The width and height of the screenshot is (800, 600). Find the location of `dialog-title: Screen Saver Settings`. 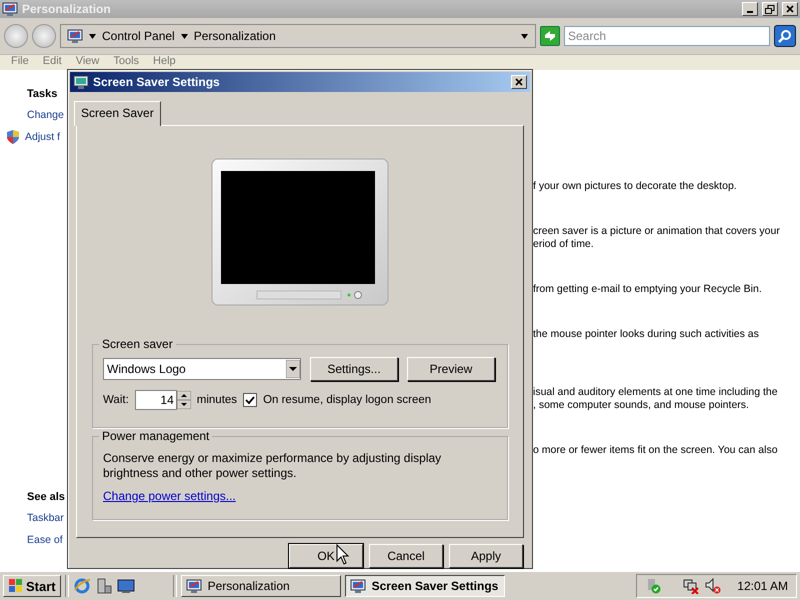

dialog-title: Screen Saver Settings is located at coordinates (157, 81).